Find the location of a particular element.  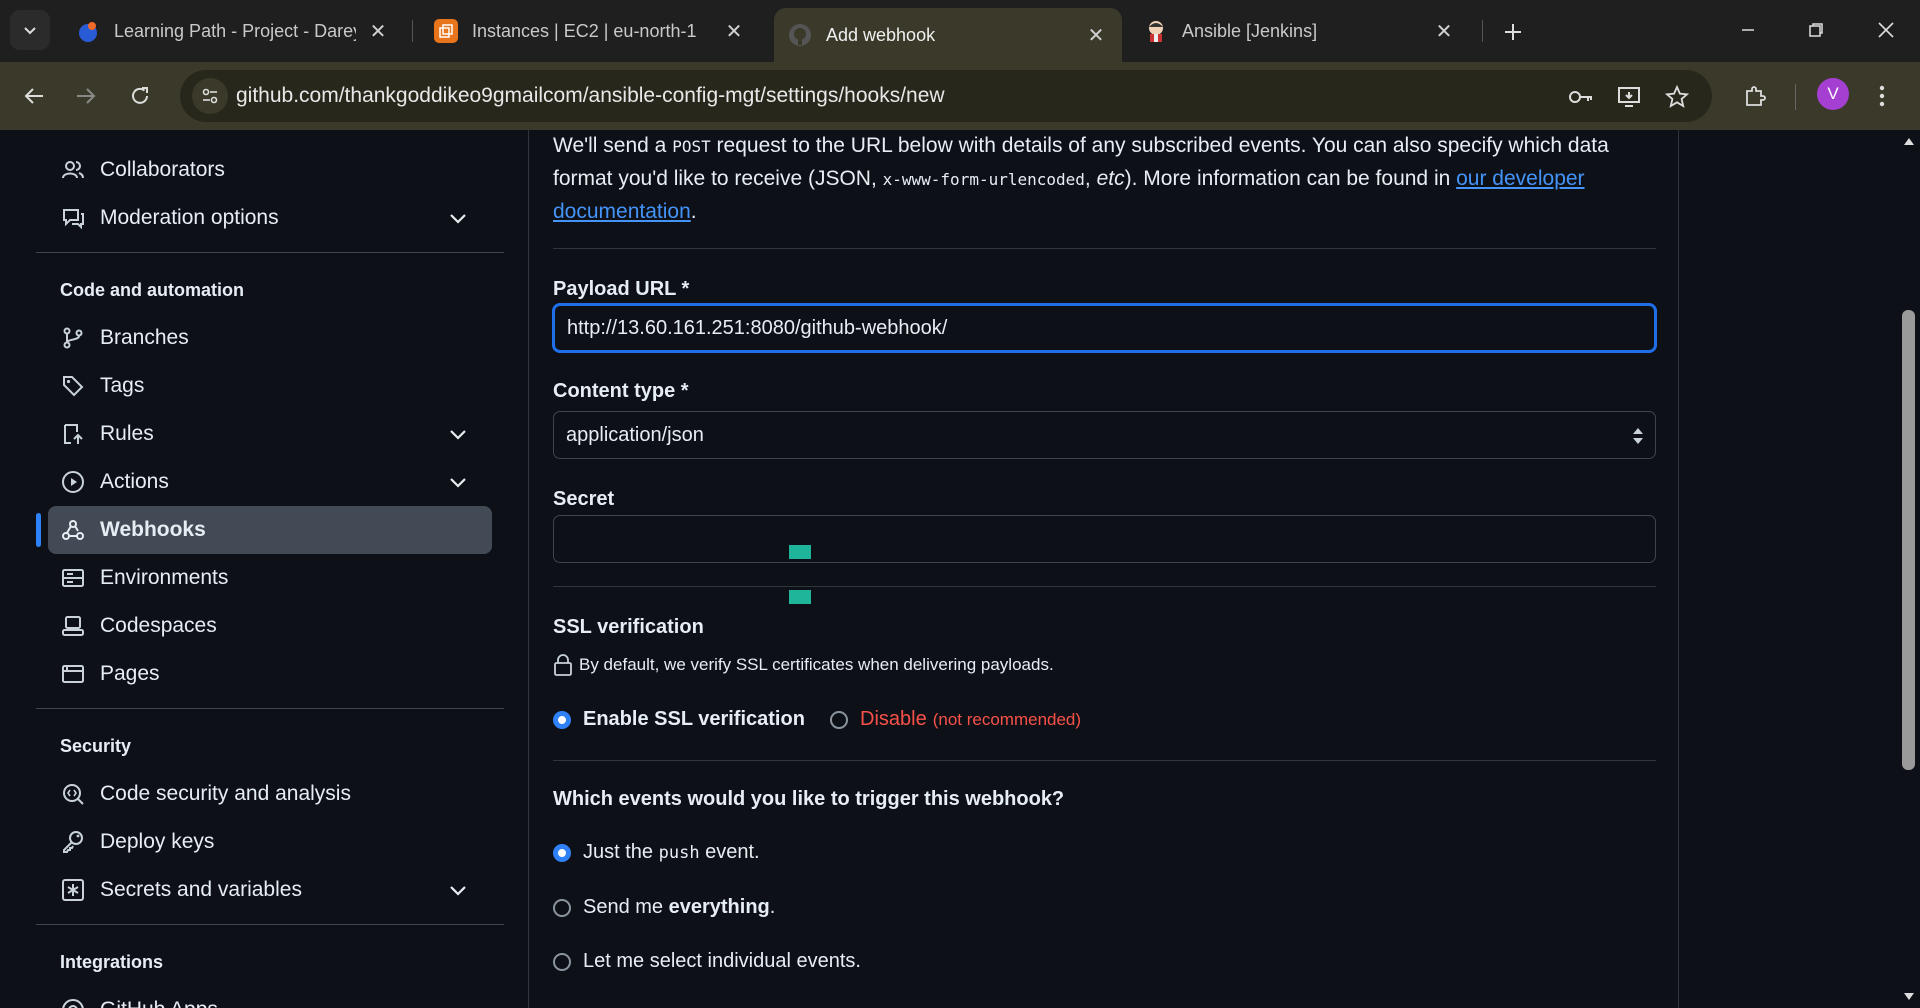

sidebar-item-label: Webhooks is located at coordinates (153, 529).